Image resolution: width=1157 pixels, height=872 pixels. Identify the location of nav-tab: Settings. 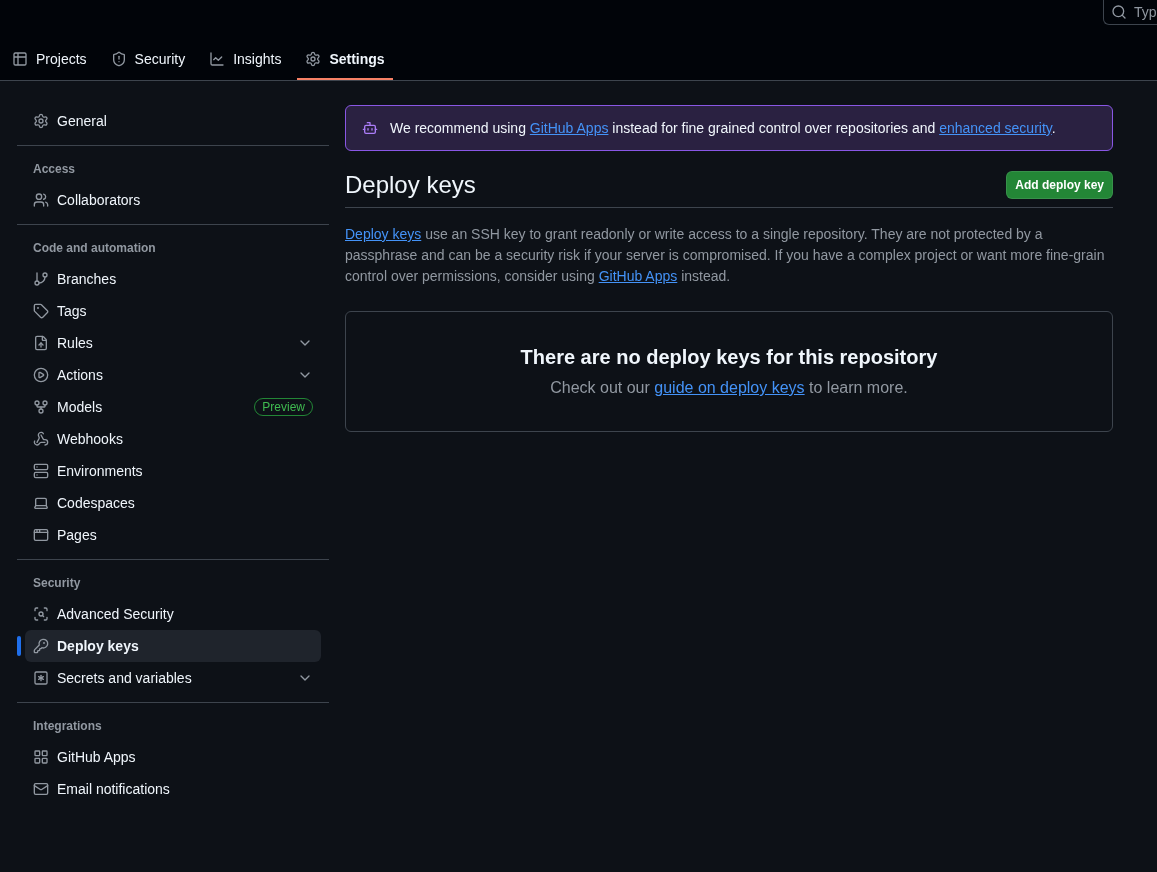
(345, 59).